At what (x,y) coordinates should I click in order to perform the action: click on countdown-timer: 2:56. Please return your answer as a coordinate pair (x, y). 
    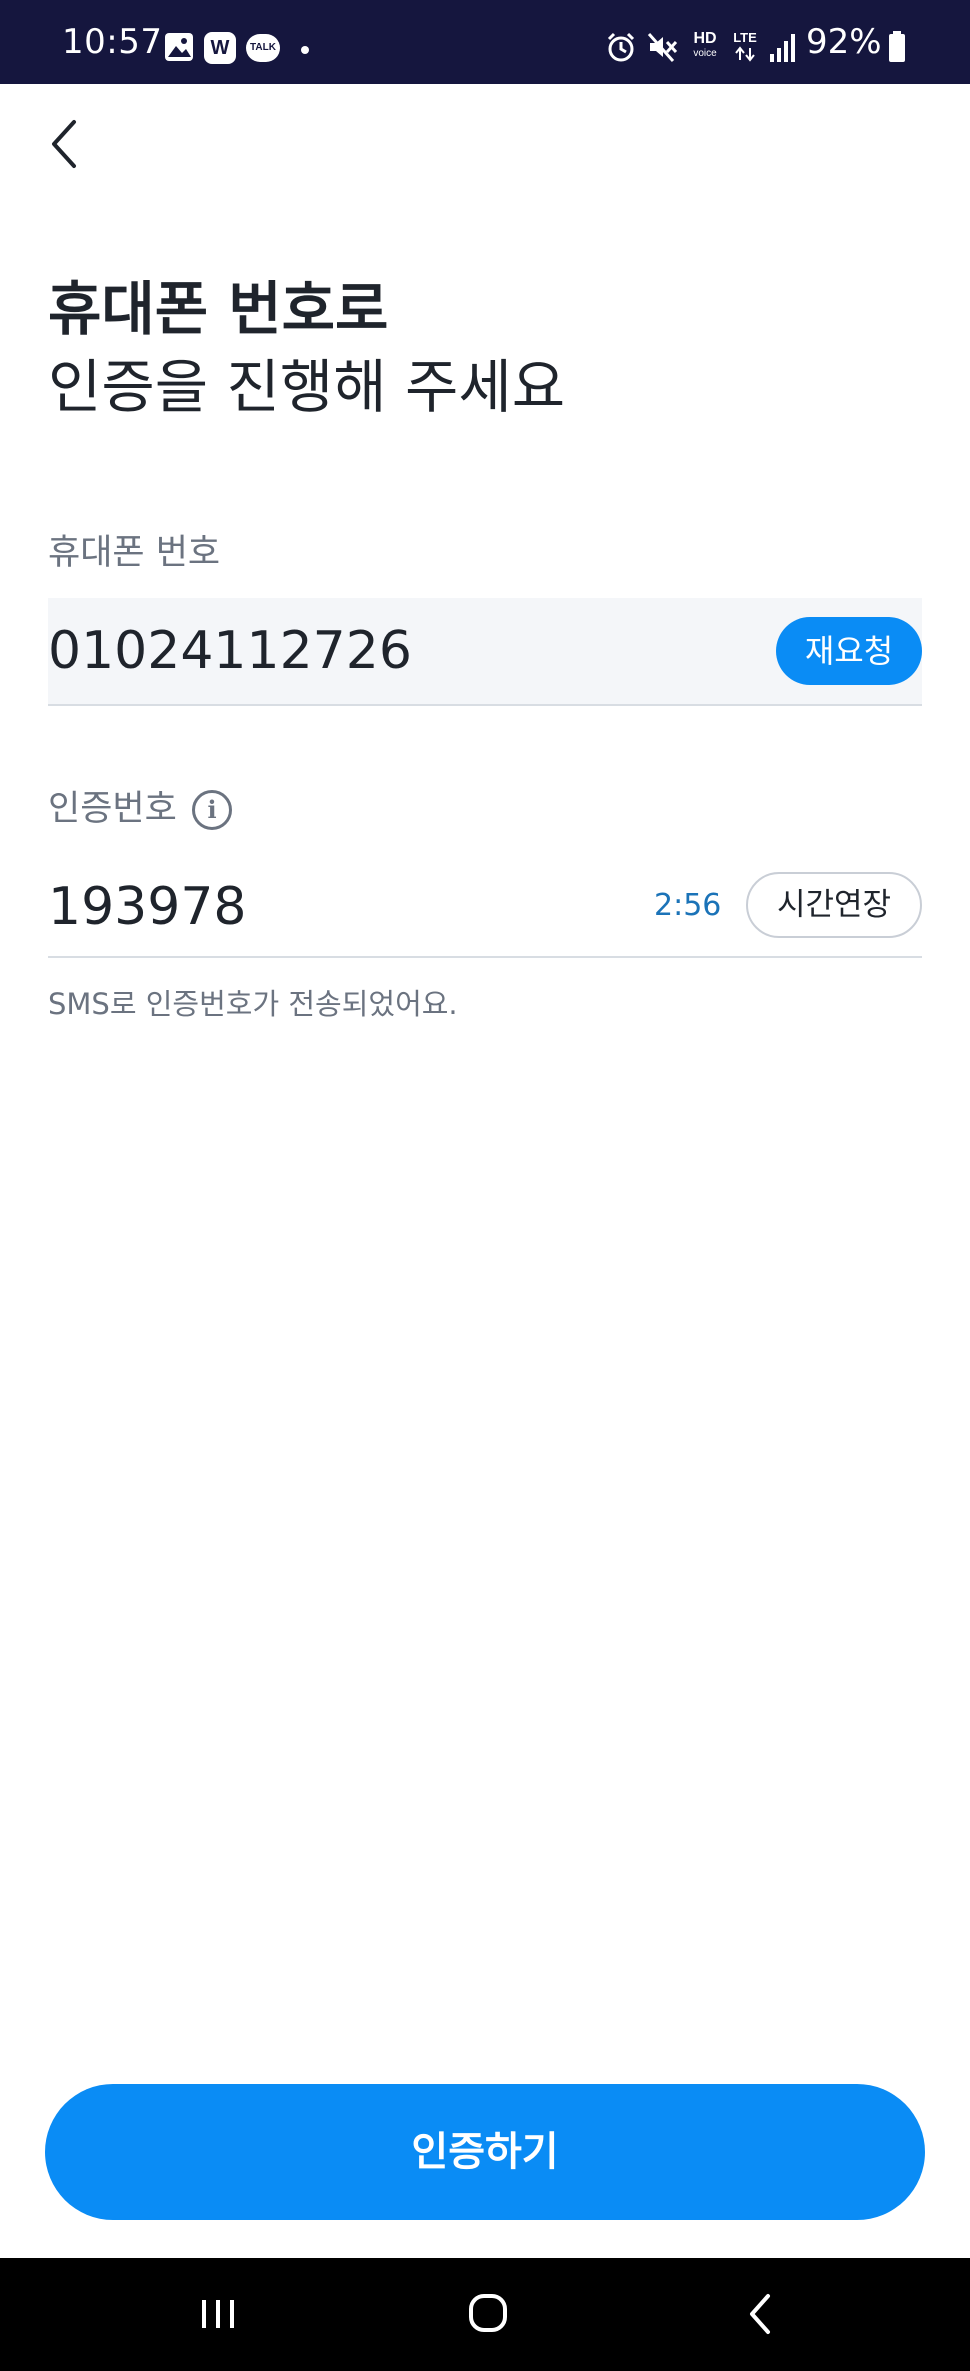
    Looking at the image, I should click on (688, 905).